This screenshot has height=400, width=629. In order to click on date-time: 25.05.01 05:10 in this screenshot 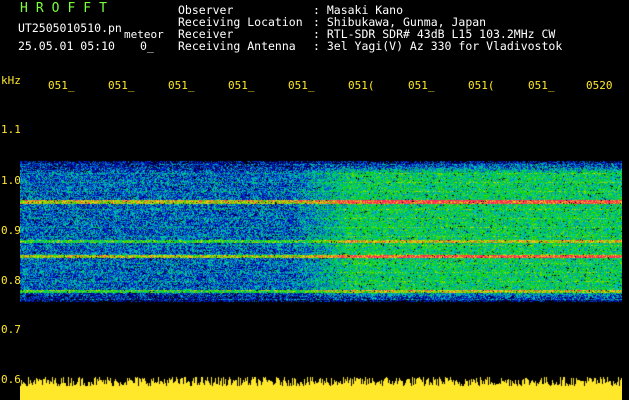, I will do `click(66, 46)`.